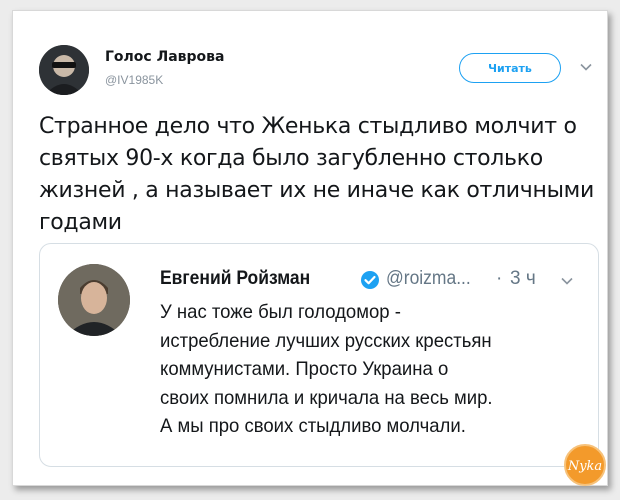 This screenshot has width=620, height=500. What do you see at coordinates (235, 279) in the screenshot?
I see `quoted-author-name: Евгений Ройзман` at bounding box center [235, 279].